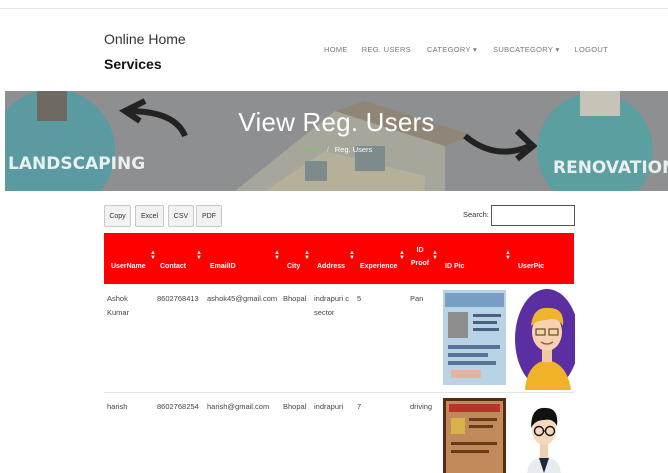  Describe the element at coordinates (311, 149) in the screenshot. I see `breadcrumb-home: Home` at that location.